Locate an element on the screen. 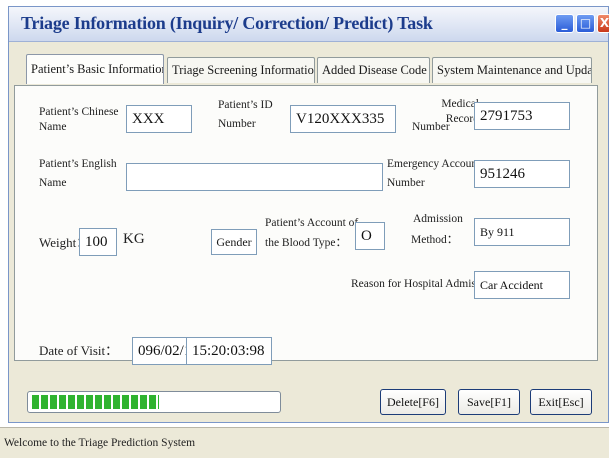 Image resolution: width=609 pixels, height=458 pixels. progress-fill is located at coordinates (95, 402).